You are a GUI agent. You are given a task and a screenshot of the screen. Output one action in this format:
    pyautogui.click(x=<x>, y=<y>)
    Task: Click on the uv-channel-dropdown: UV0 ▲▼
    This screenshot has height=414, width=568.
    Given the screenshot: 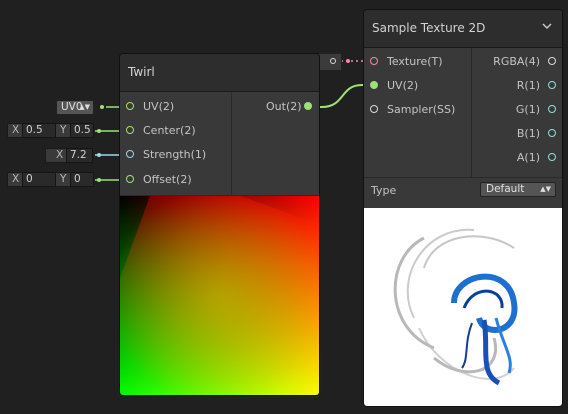 What is the action you would take?
    pyautogui.click(x=75, y=107)
    